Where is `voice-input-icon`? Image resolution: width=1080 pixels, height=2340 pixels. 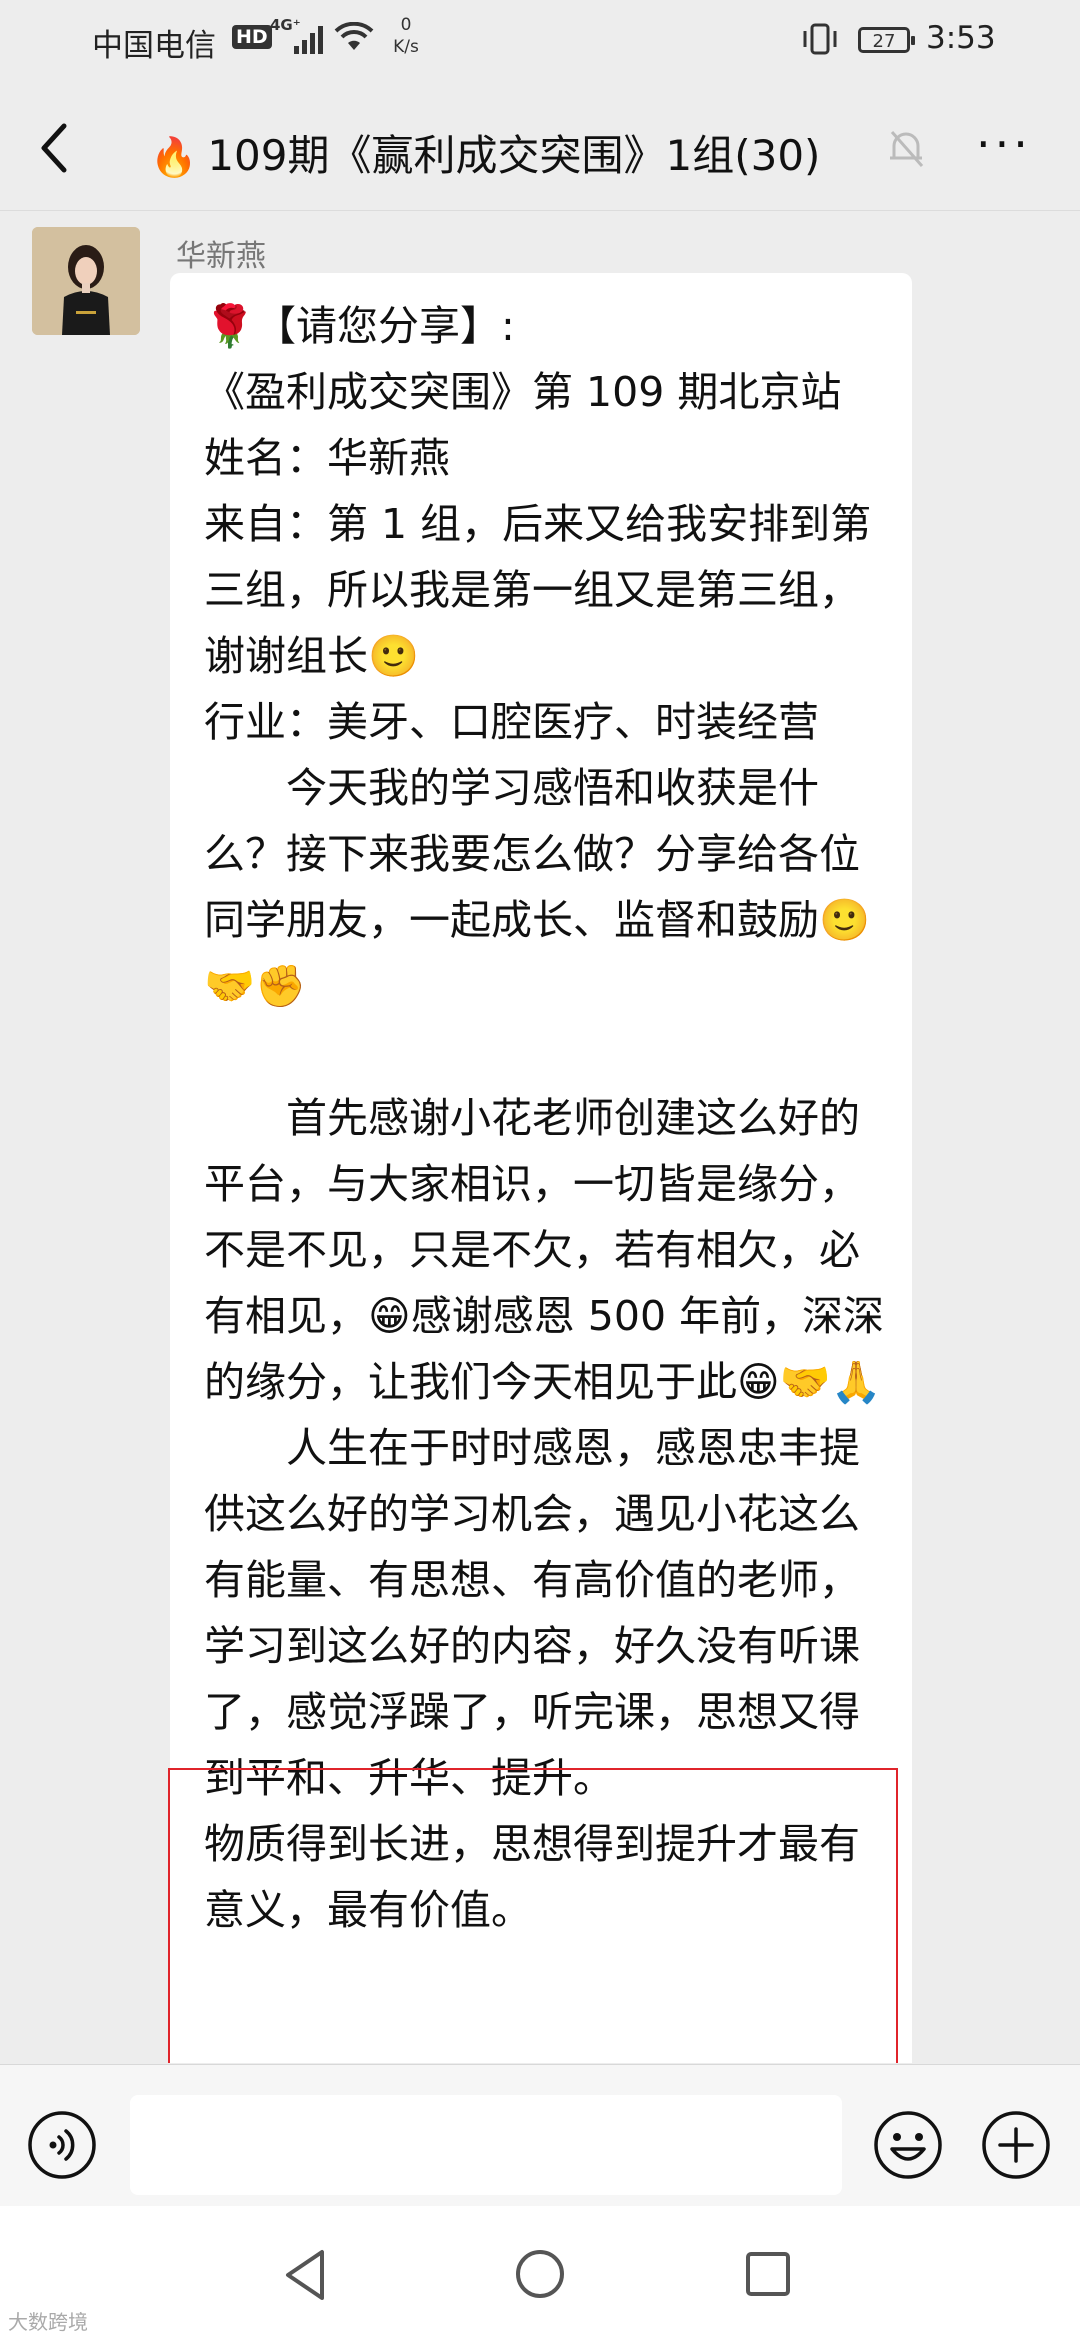 voice-input-icon is located at coordinates (62, 2145).